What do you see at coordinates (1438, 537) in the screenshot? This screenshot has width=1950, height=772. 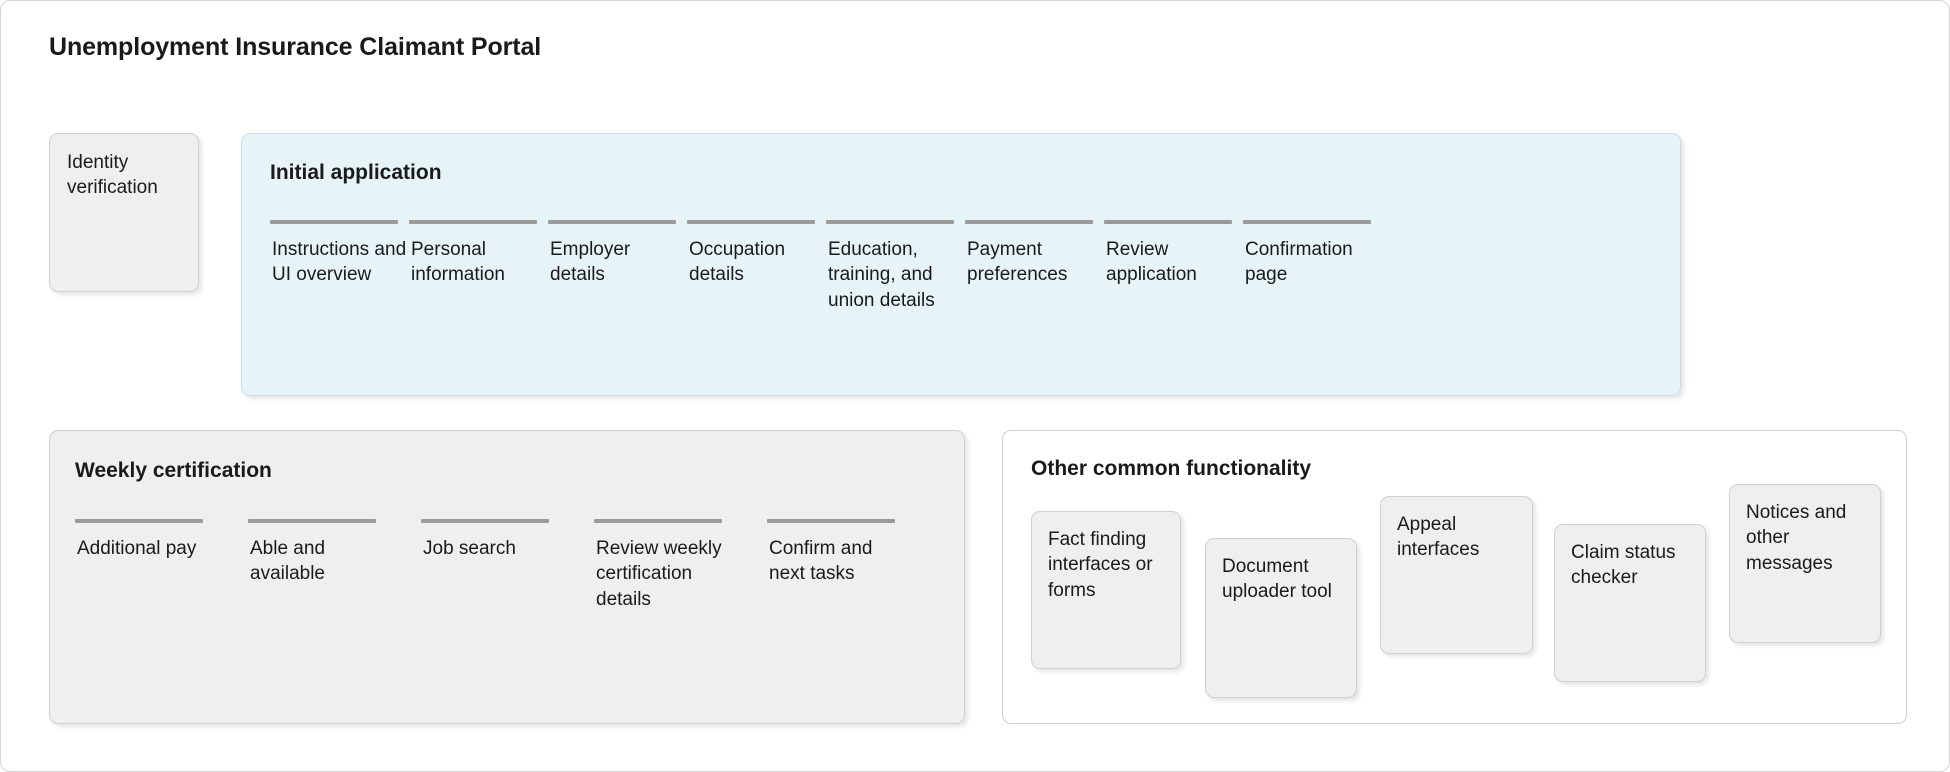 I see `func-card-label: Appeal interfaces` at bounding box center [1438, 537].